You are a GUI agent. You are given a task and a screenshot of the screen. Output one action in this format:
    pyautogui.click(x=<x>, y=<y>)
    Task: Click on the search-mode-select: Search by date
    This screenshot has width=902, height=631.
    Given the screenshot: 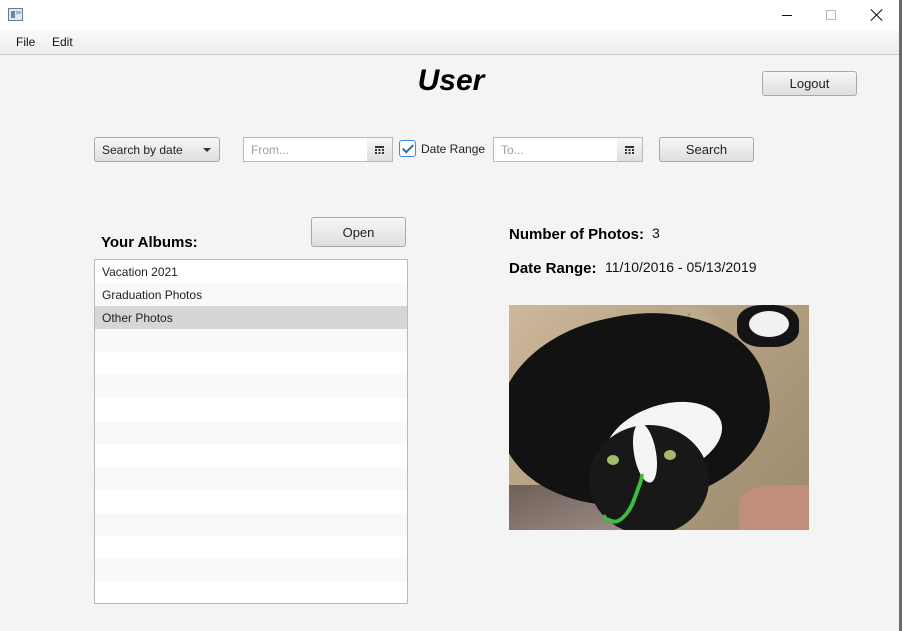 What is the action you would take?
    pyautogui.click(x=157, y=149)
    